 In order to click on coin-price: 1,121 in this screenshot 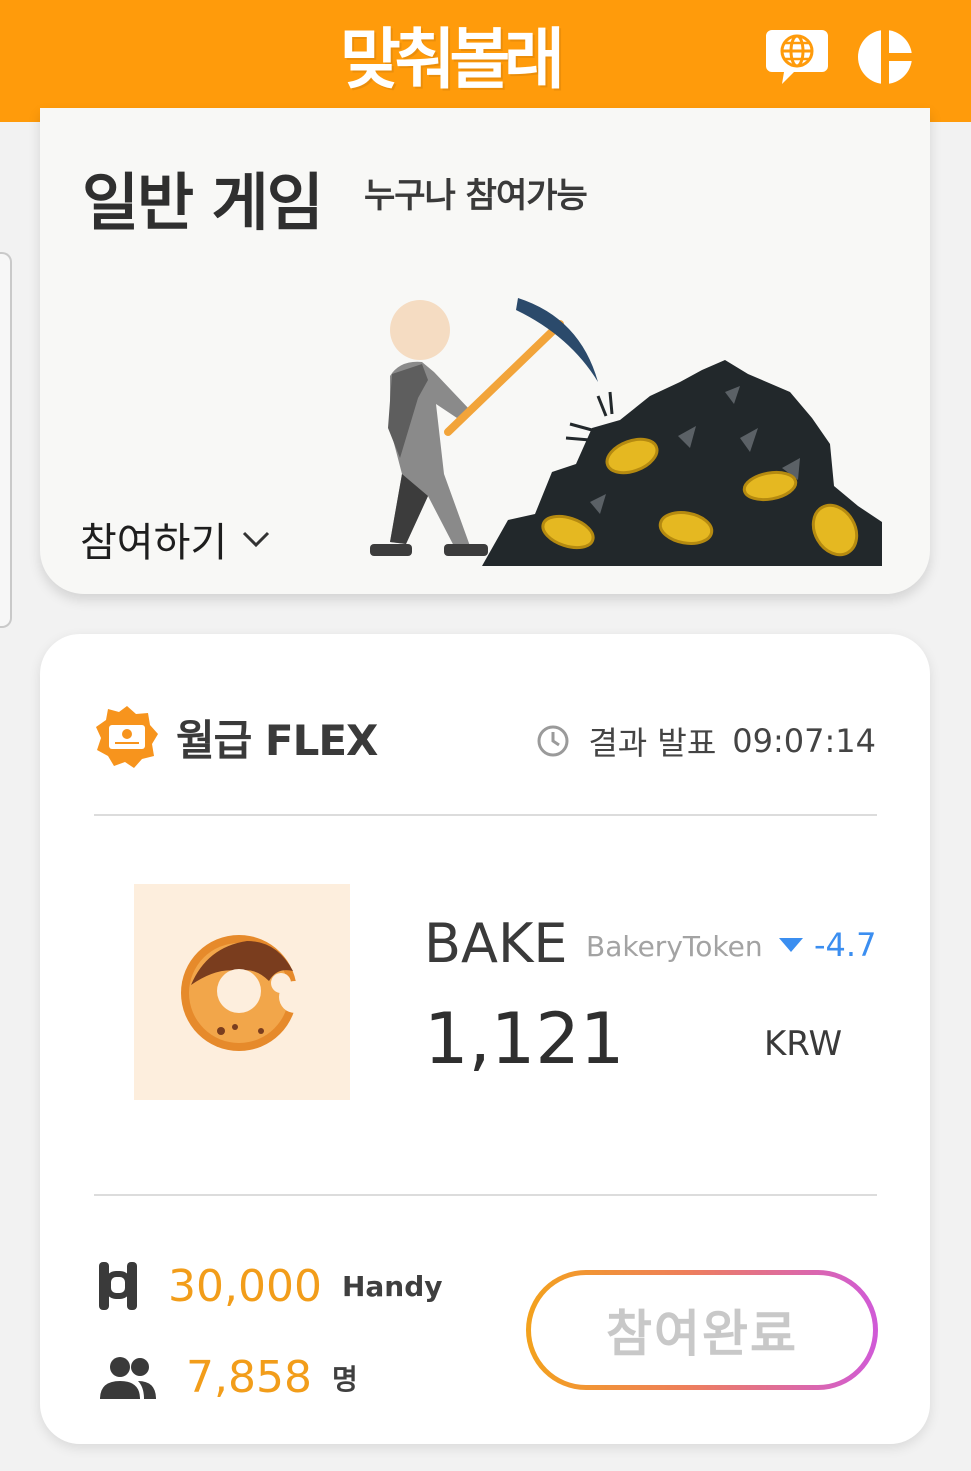, I will do `click(524, 1039)`.